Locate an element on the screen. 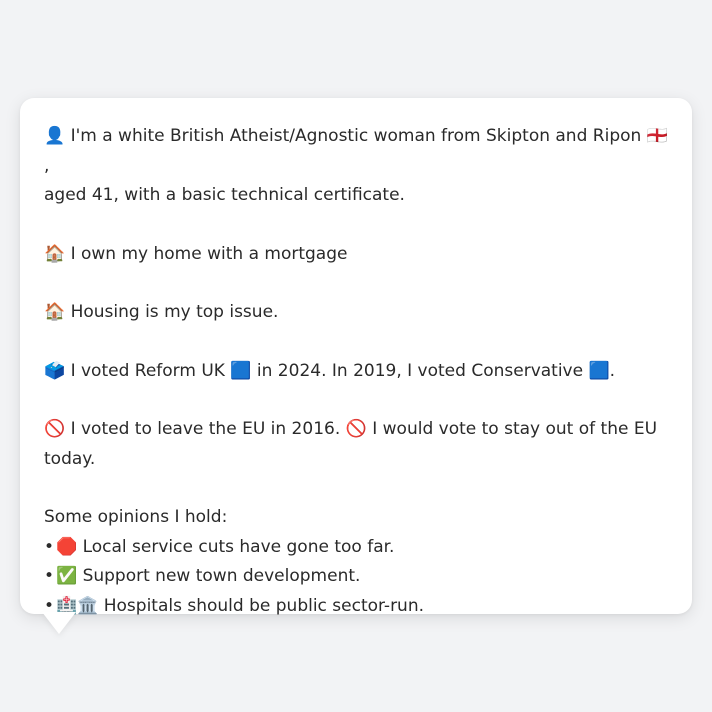 The height and width of the screenshot is (712, 712). identity-suffix: , is located at coordinates (47, 165).